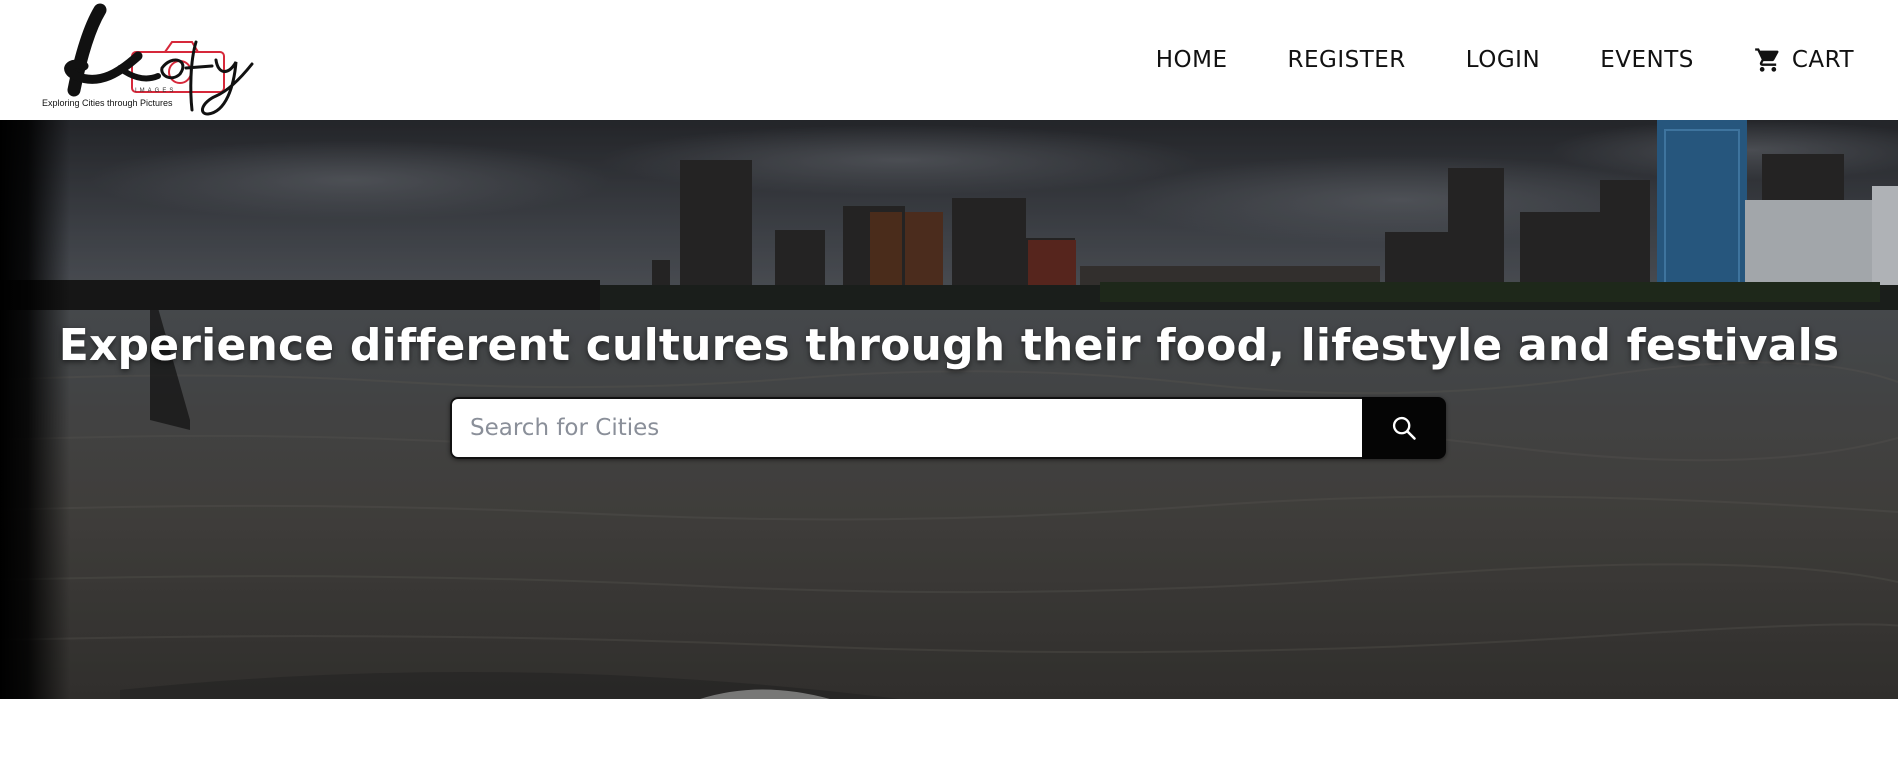 This screenshot has height=769, width=1898. What do you see at coordinates (1647, 60) in the screenshot?
I see `nav-events: EVENTS` at bounding box center [1647, 60].